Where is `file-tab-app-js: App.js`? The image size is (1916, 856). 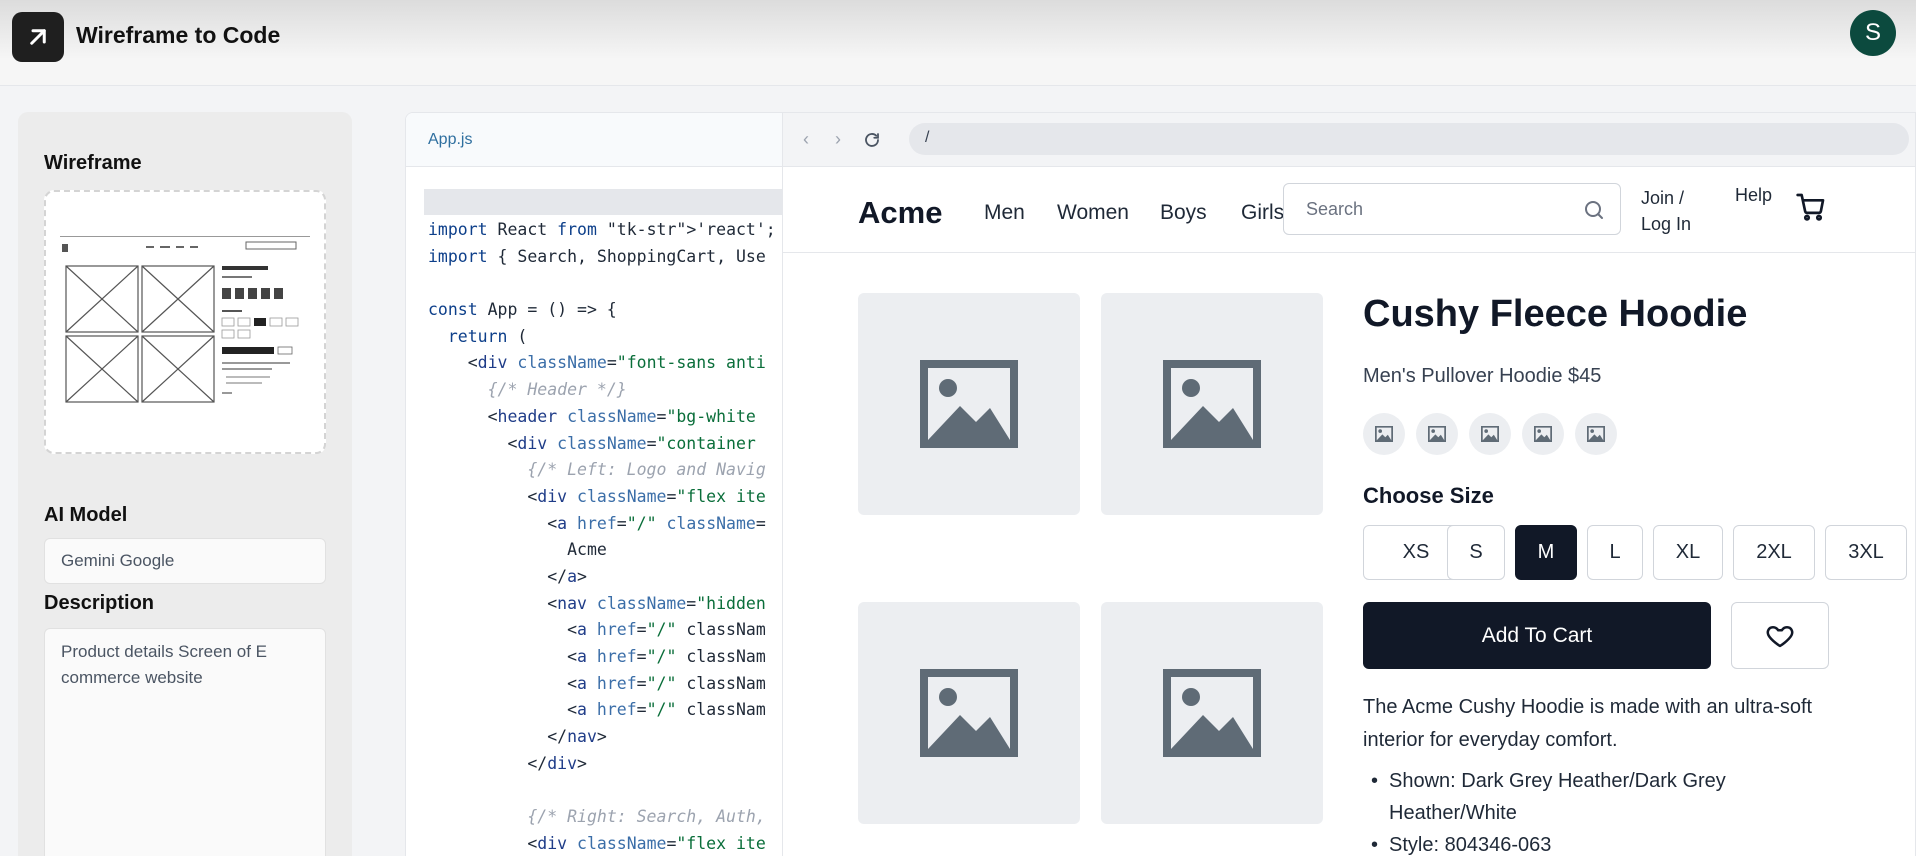
file-tab-app-js: App.js is located at coordinates (594, 140).